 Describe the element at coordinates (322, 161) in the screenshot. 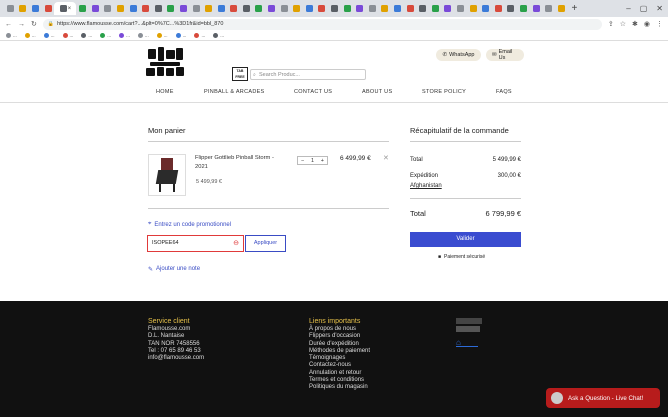

I see `qty-plus: +` at that location.